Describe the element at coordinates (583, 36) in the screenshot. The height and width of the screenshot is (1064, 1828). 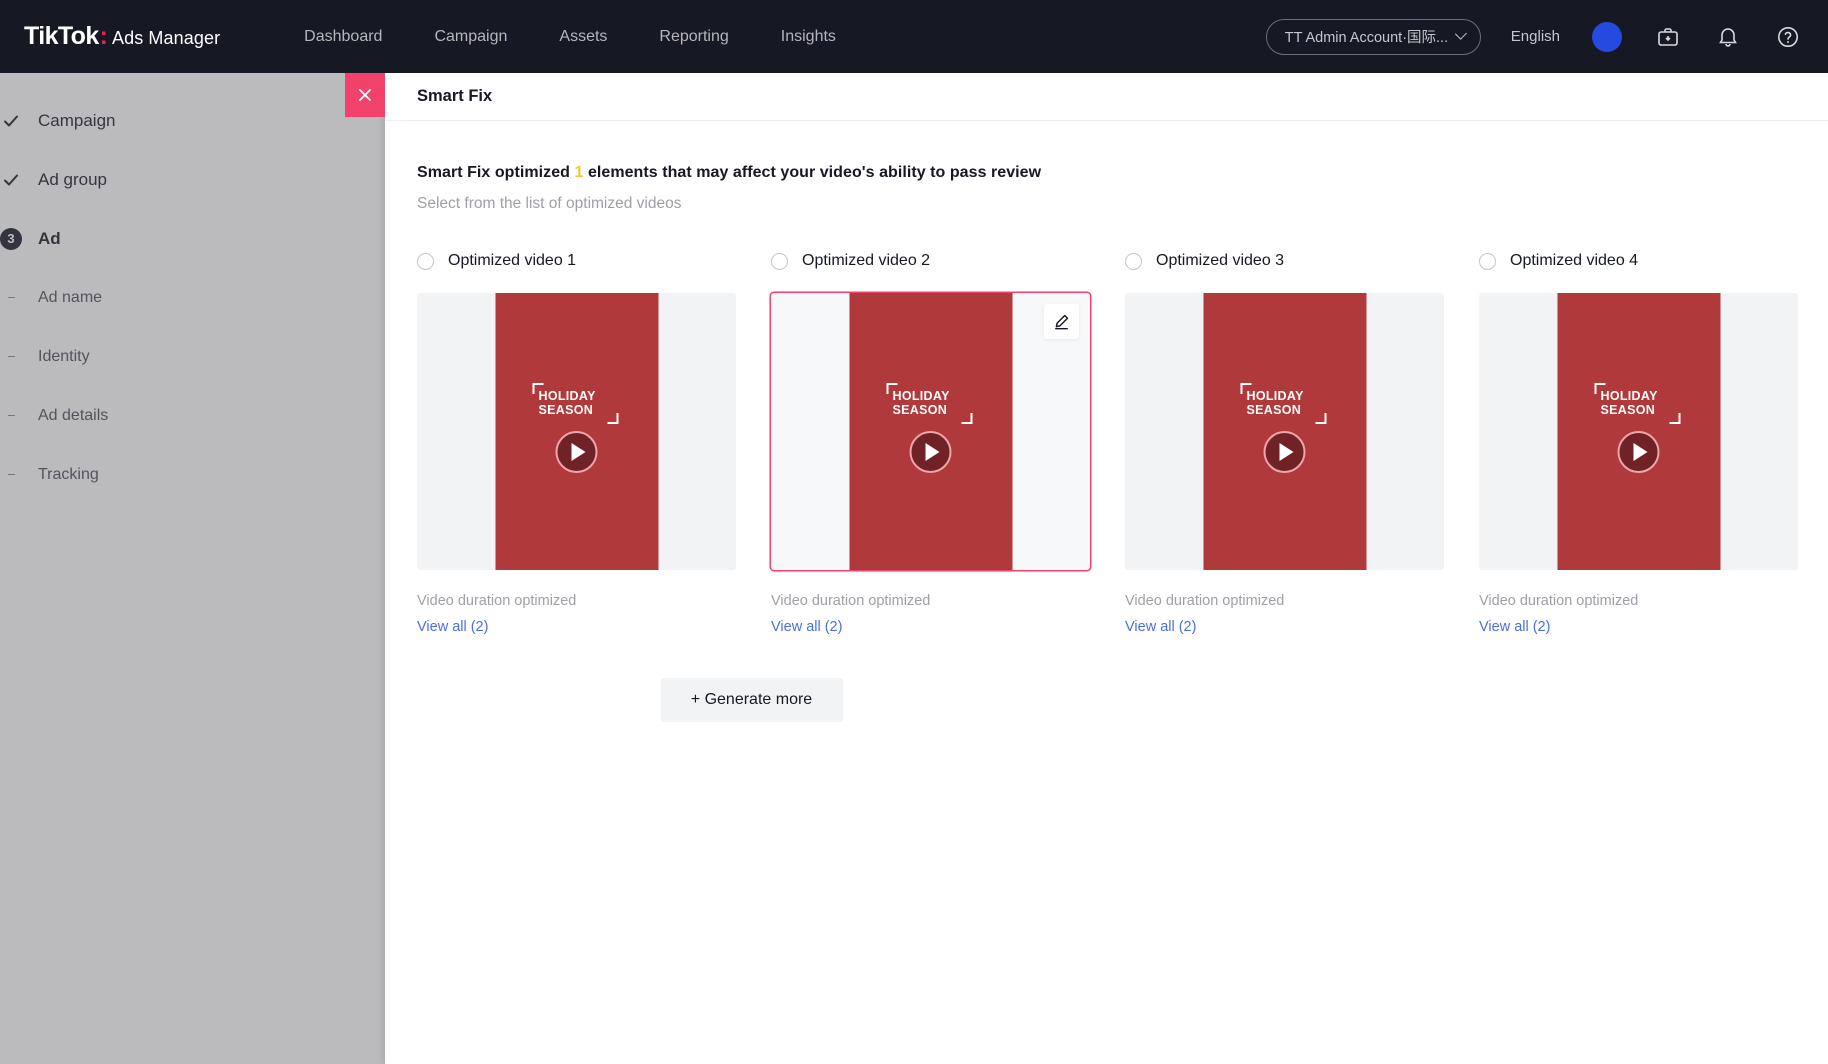
I see `nav-link-assets: Assets` at that location.